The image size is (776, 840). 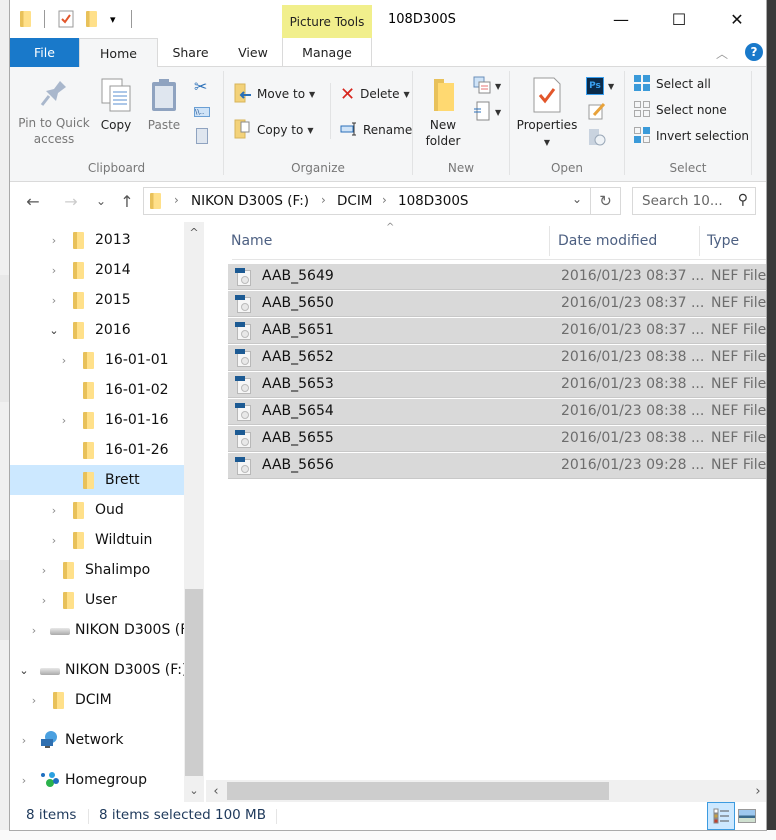 What do you see at coordinates (497, 331) in the screenshot?
I see `file-row: AAB_5651 2016/01/23 08:37 ... NEF File` at bounding box center [497, 331].